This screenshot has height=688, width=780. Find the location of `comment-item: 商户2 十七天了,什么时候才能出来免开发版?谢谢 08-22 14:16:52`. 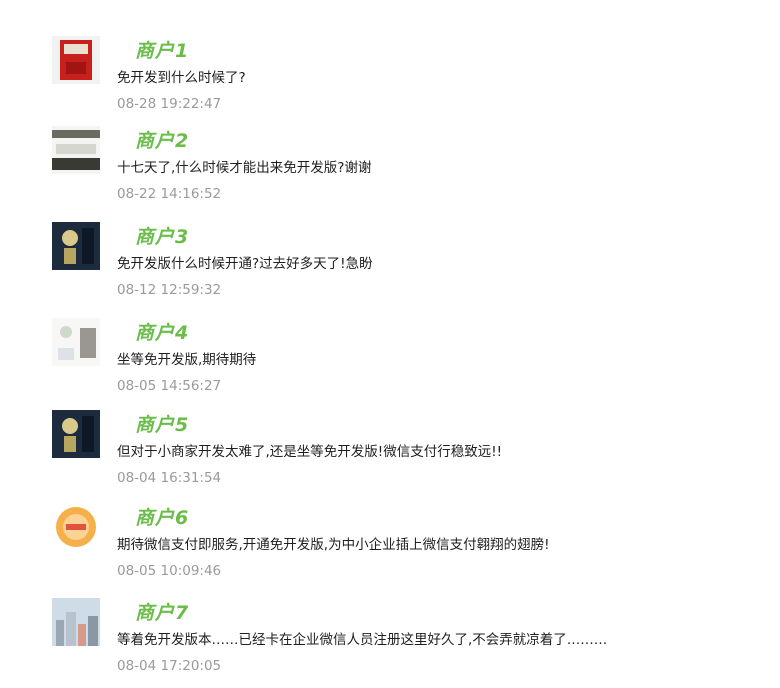

comment-item: 商户2 十七天了,什么时候才能出来免开发版?谢谢 08-22 14:16:52 is located at coordinates (390, 171).